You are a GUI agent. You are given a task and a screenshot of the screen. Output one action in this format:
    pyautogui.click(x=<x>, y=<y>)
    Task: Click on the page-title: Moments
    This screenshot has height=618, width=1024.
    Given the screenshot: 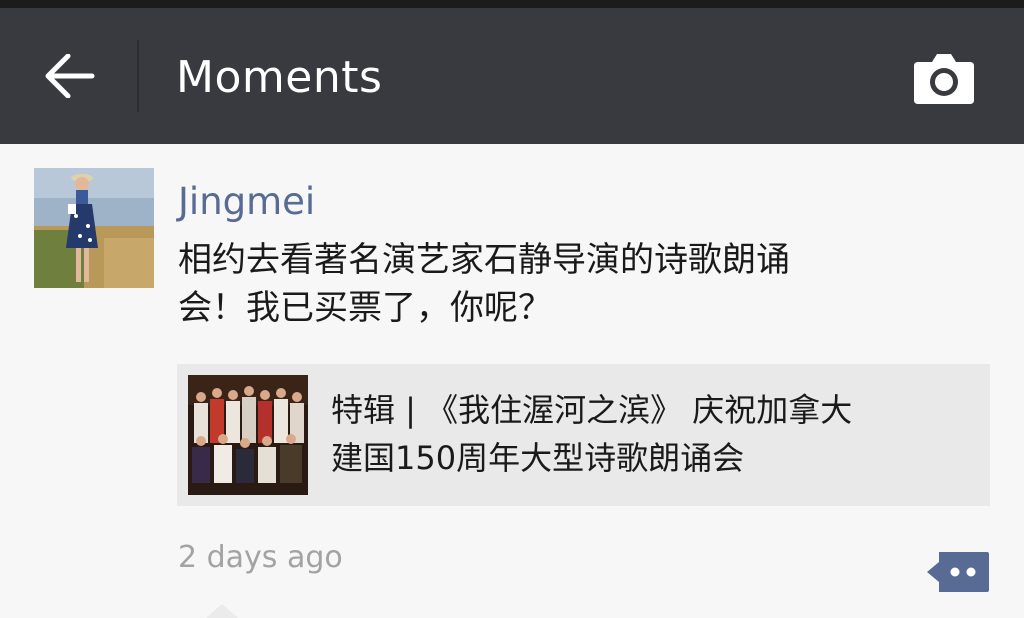 What is the action you would take?
    pyautogui.click(x=279, y=77)
    